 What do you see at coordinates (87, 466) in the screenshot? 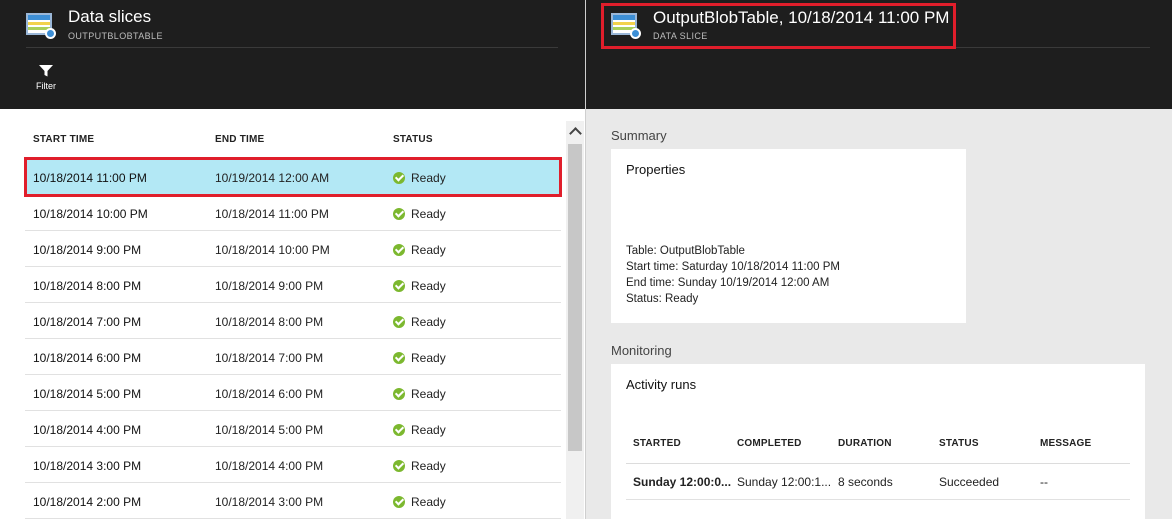
I see `start-time-cell: 10/18/2014 3:00 PM` at bounding box center [87, 466].